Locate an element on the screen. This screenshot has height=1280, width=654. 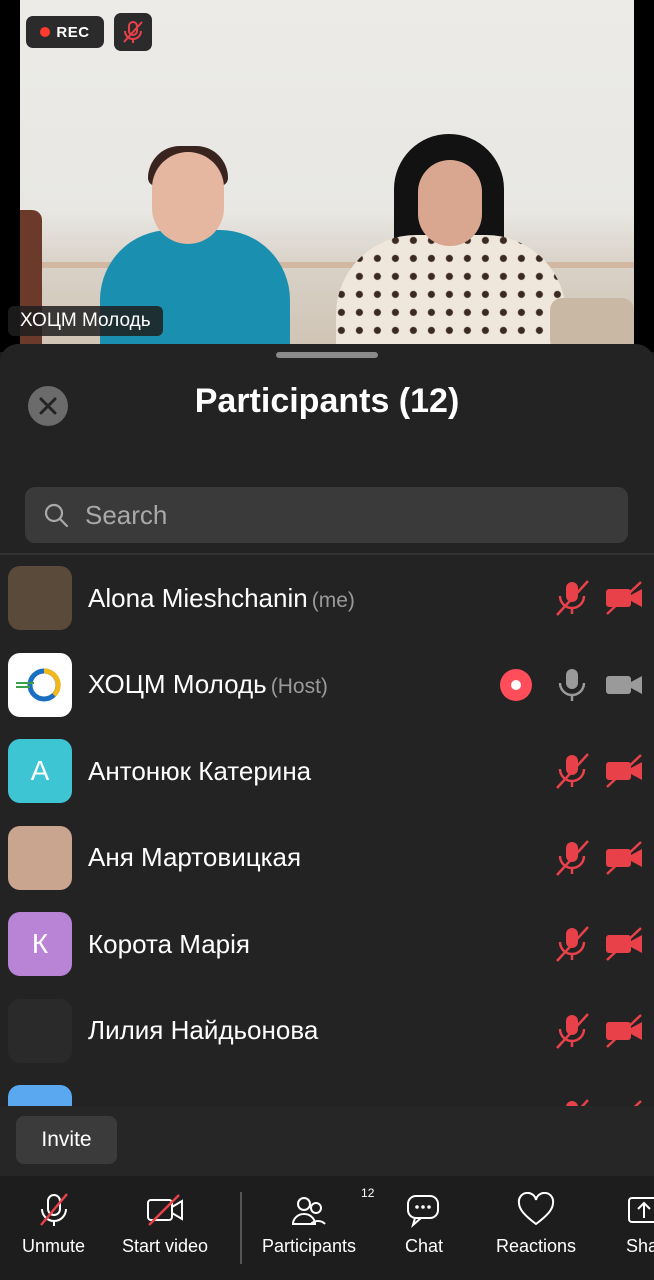
invite-button: Invite is located at coordinates (66, 1140).